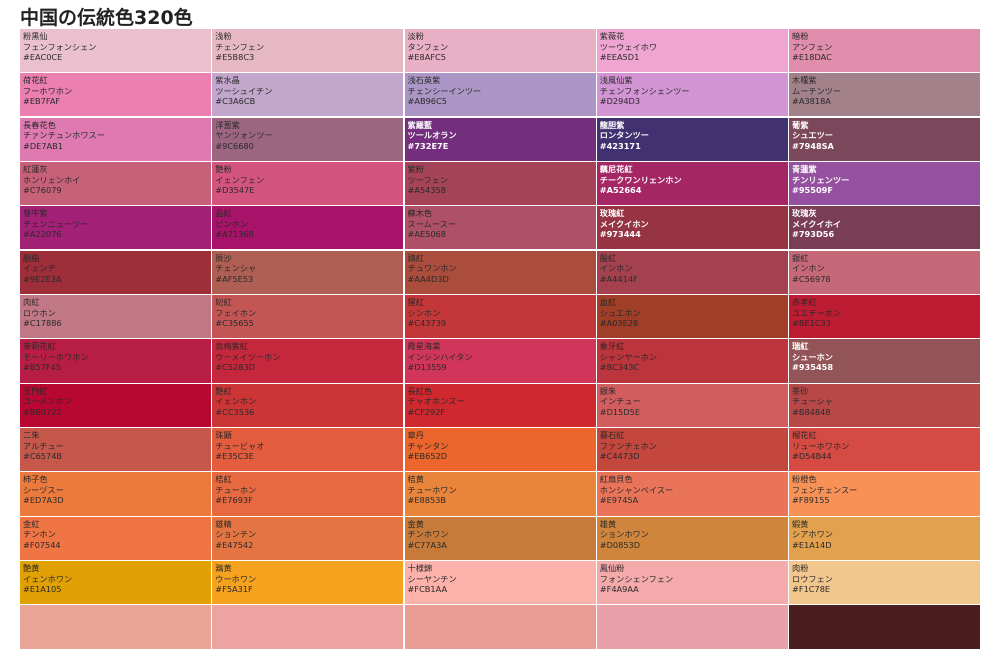 This screenshot has width=1000, height=649. I want to click on color-swatch: 艶紅 イェンホン #CC3536, so click(308, 405).